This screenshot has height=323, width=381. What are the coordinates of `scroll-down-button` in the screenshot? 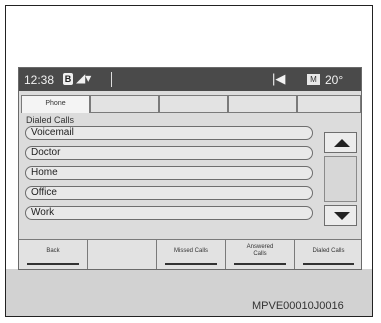 It's located at (340, 215).